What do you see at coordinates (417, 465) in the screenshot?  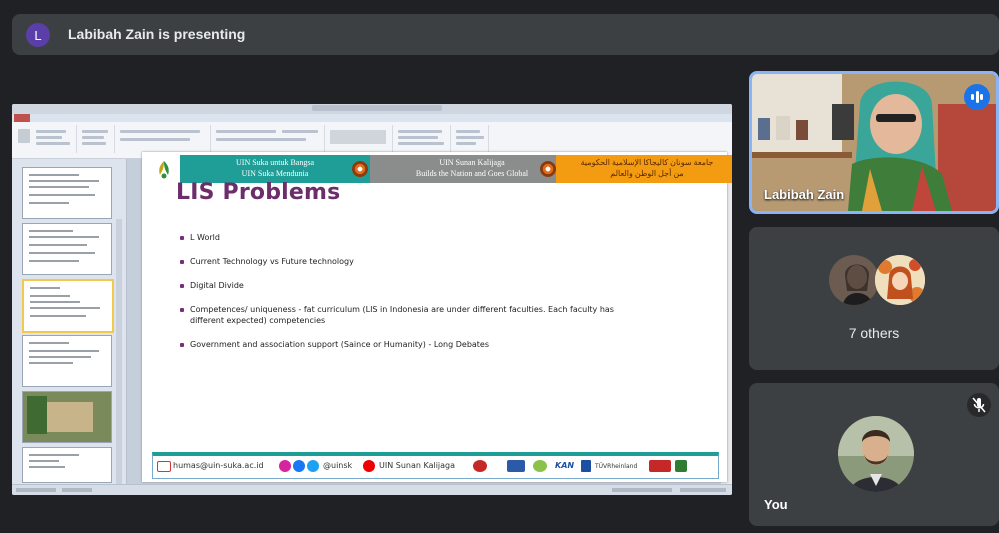 I see `footer-youtube: UIN Sunan Kalijaga` at bounding box center [417, 465].